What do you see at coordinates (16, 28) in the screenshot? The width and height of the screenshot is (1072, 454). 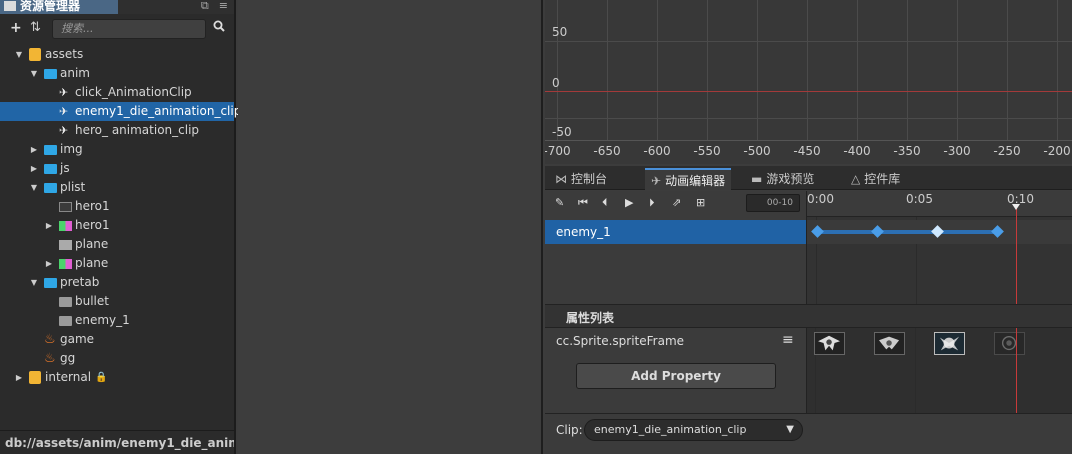 I see `add-asset-button: +` at bounding box center [16, 28].